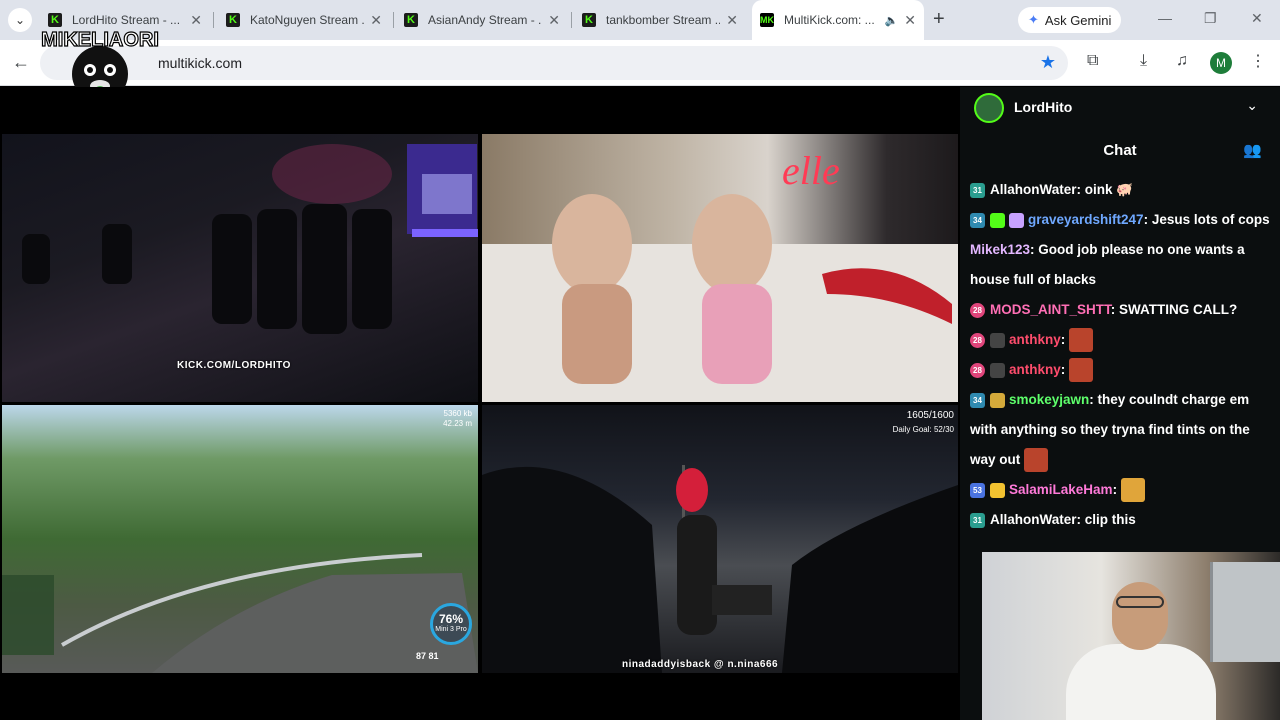  Describe the element at coordinates (1049, 399) in the screenshot. I see `chat-username: smokeyjawn` at that location.